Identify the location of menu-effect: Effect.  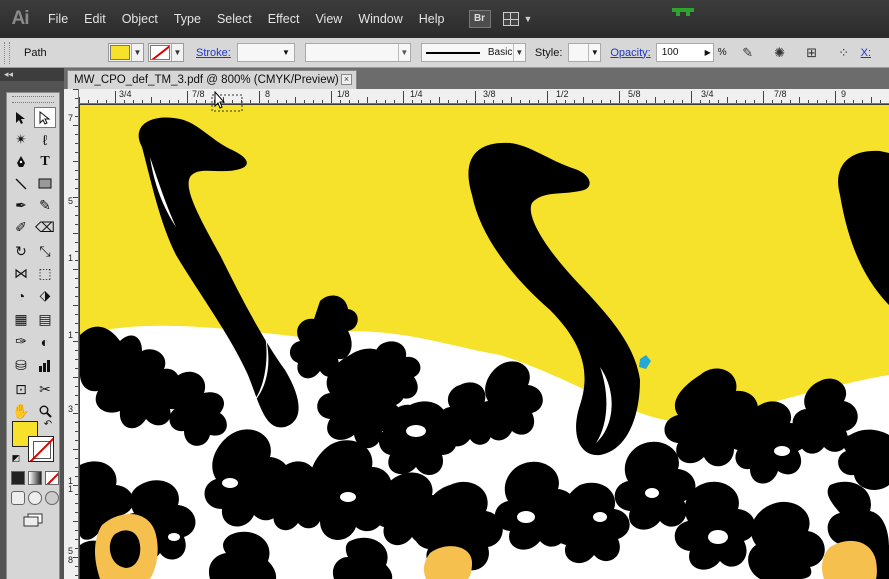
(284, 19).